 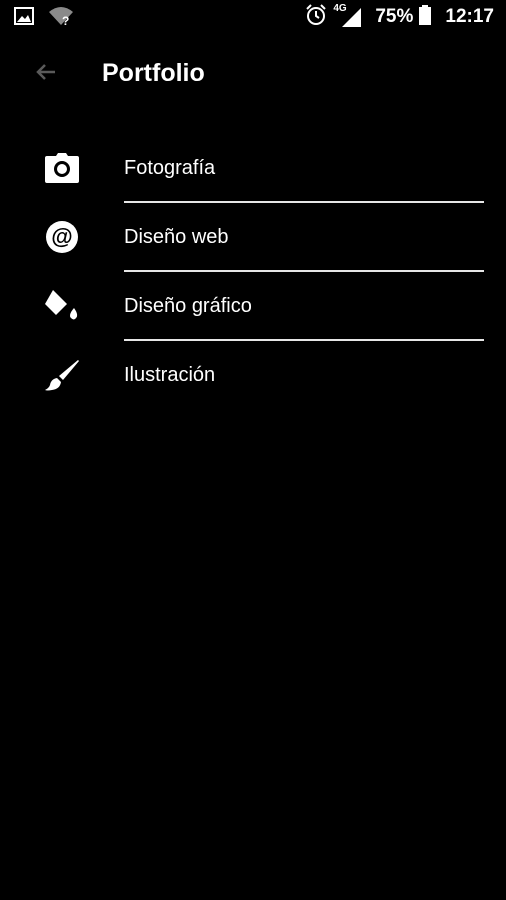 I want to click on alarm-icon, so click(x=316, y=17).